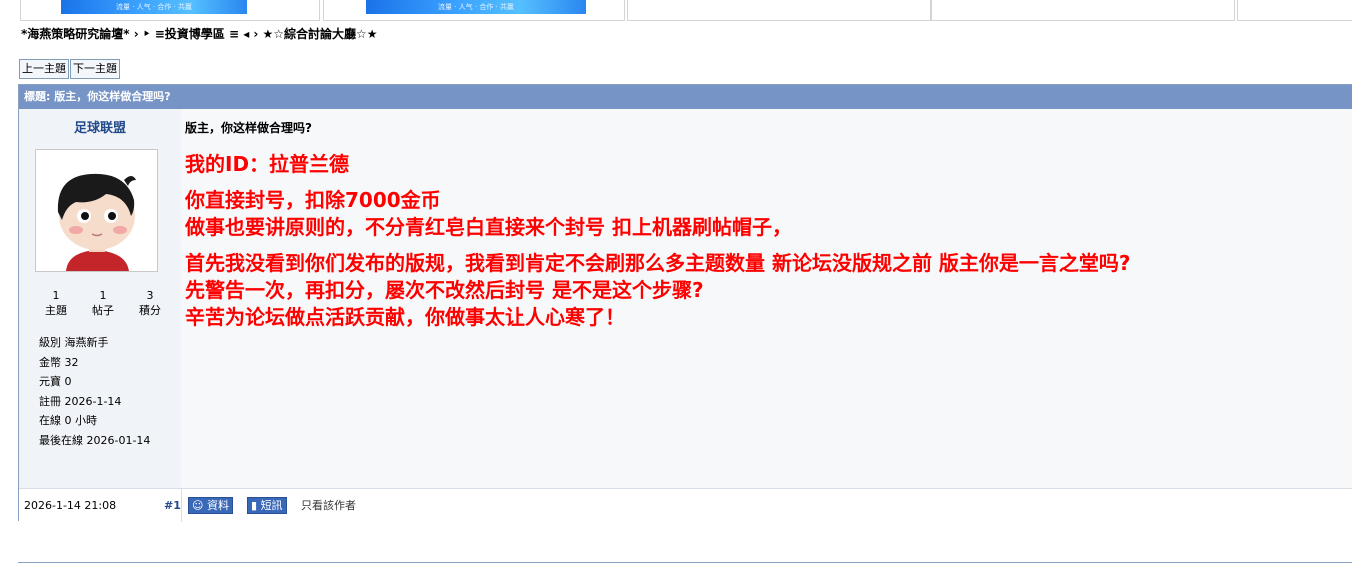 The image size is (1352, 566). Describe the element at coordinates (181, 505) in the screenshot. I see `footer-divider` at that location.